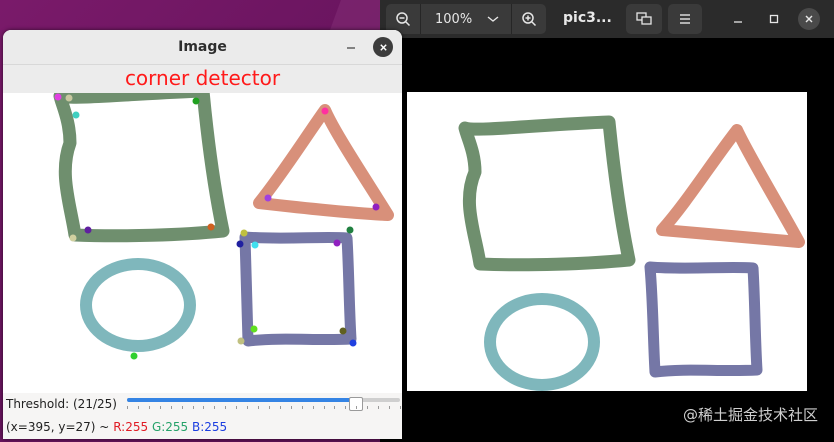  I want to click on maximize-button, so click(774, 19).